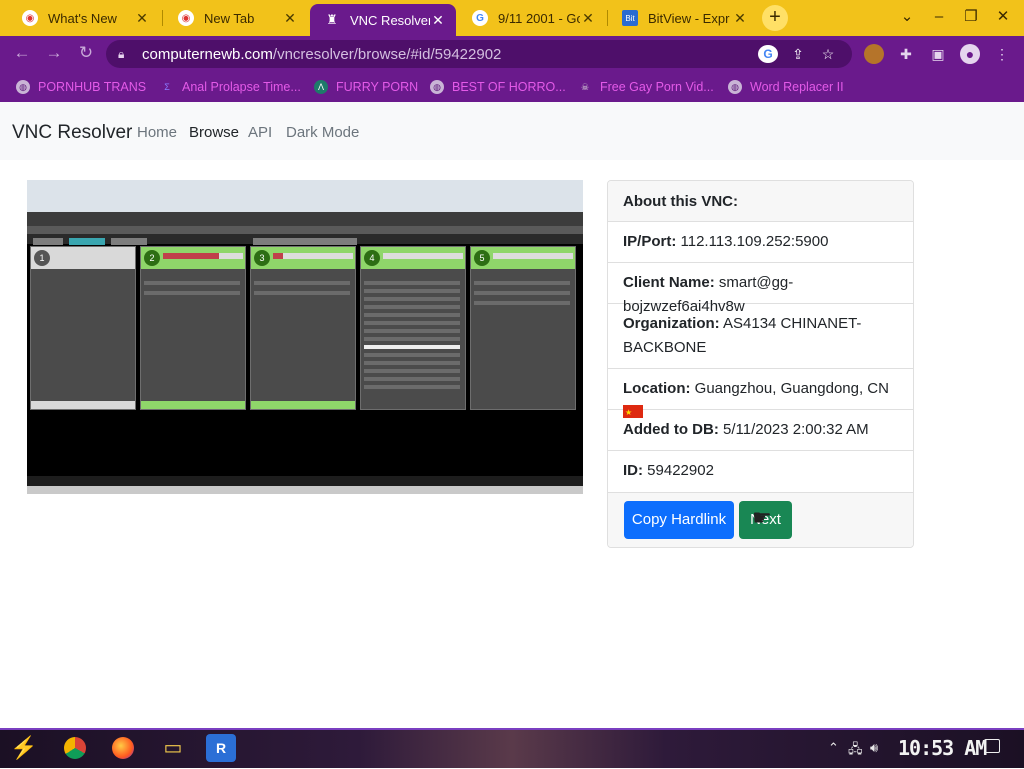  I want to click on profile-icon: ●, so click(970, 54).